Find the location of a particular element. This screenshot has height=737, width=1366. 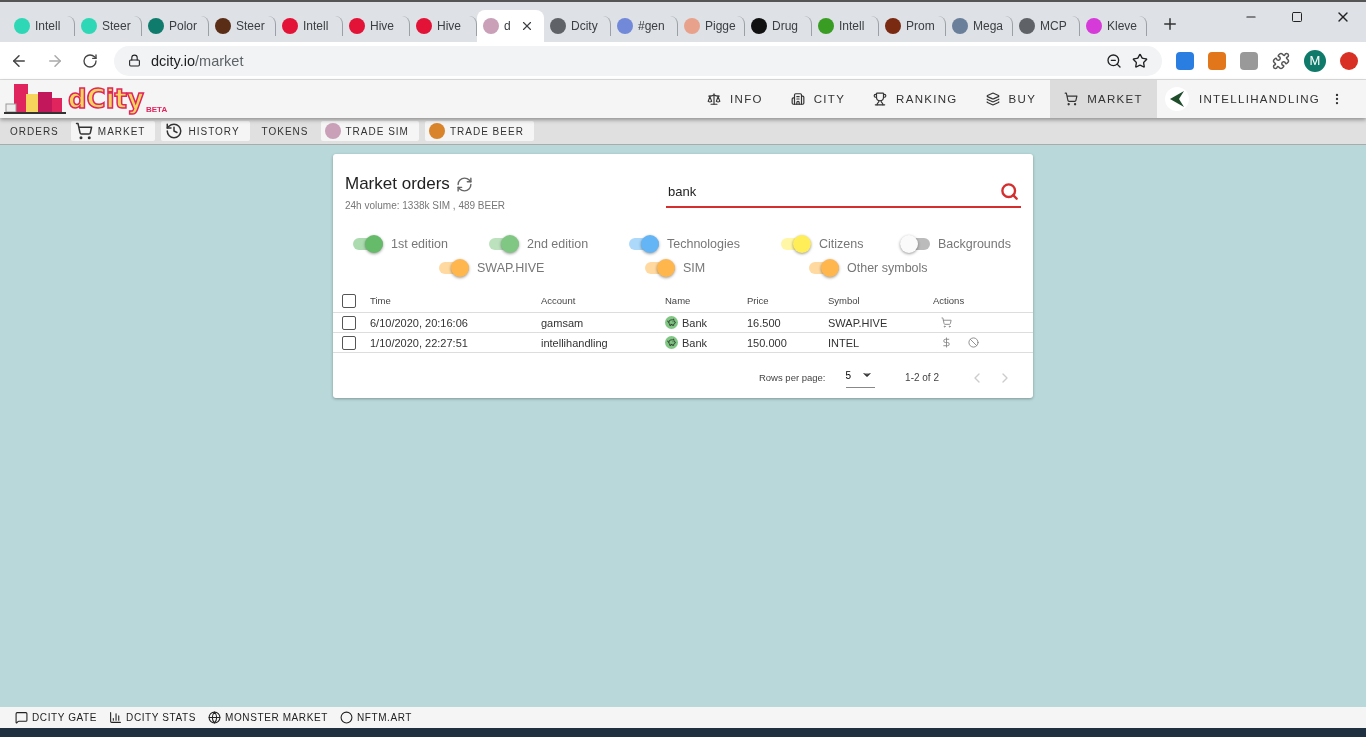

extensions-puzzle-icon is located at coordinates (1281, 60).